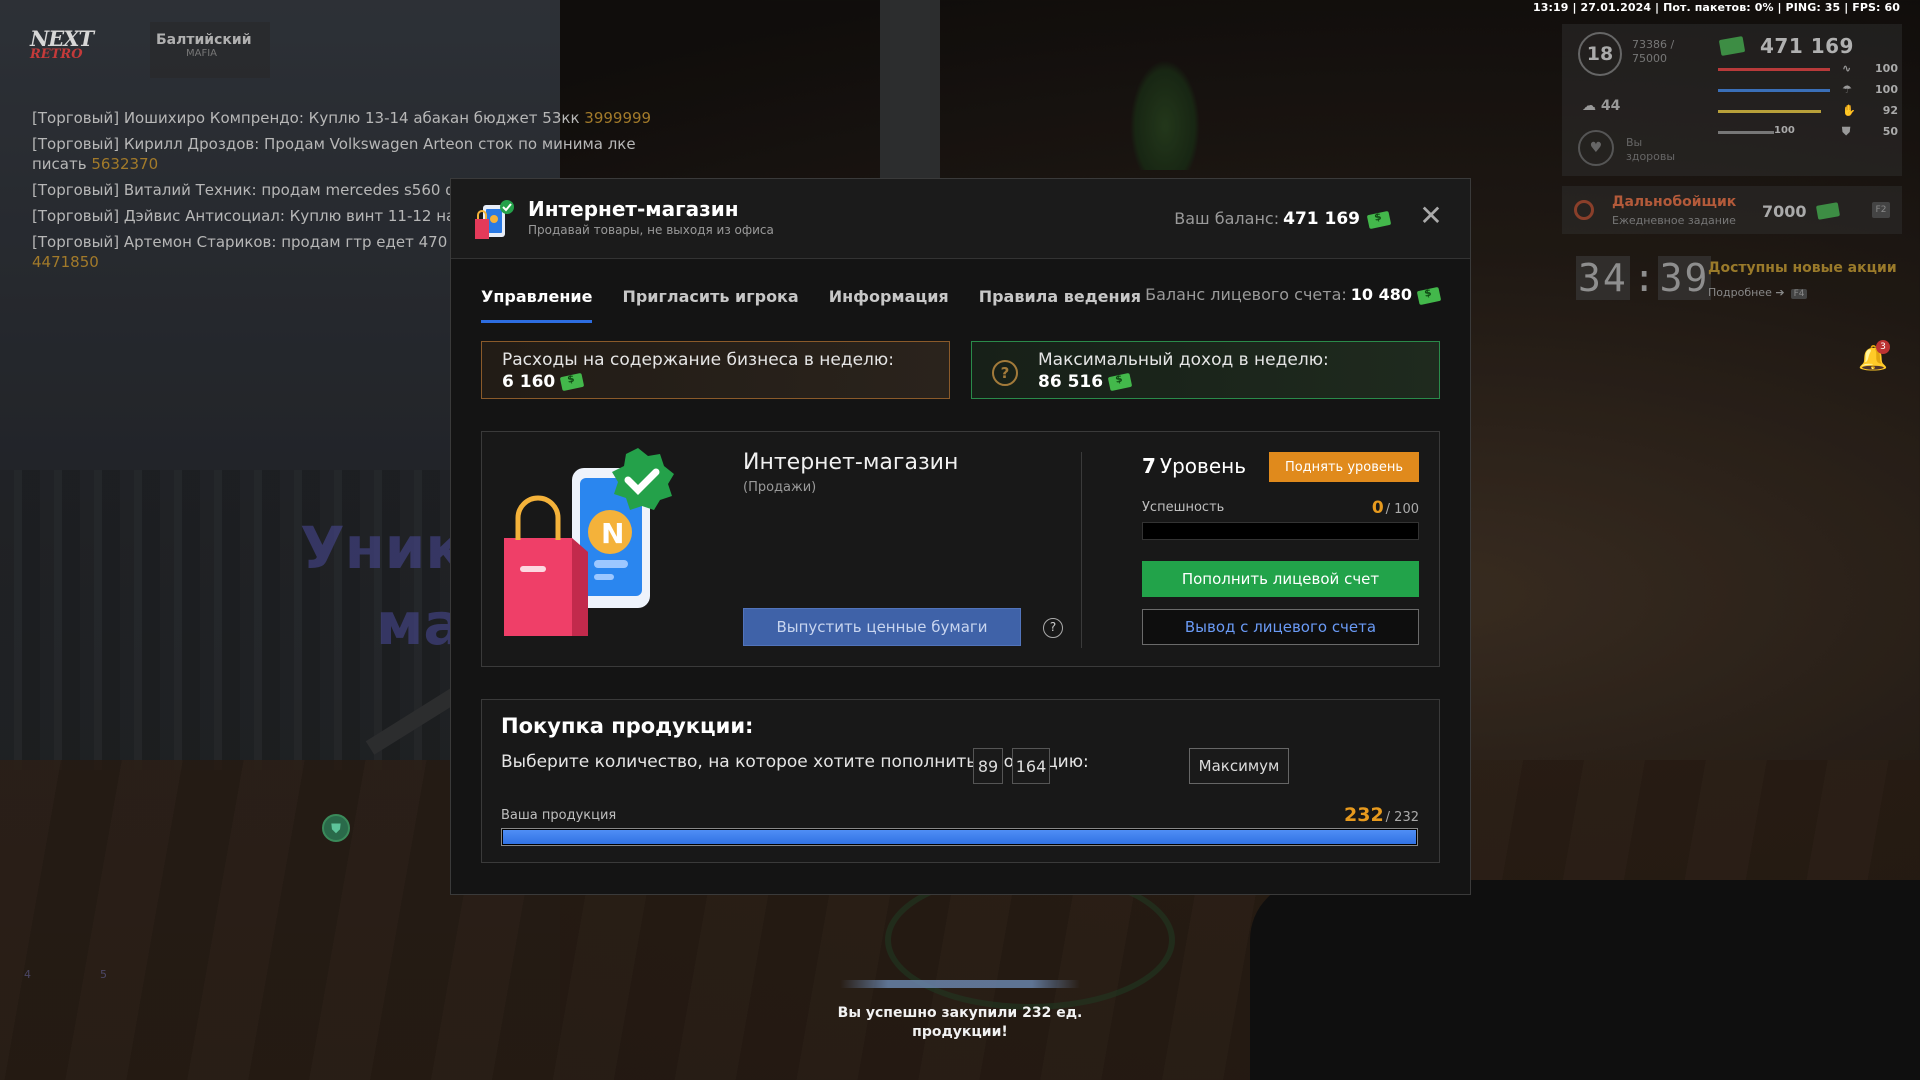  Describe the element at coordinates (1650, 150) in the screenshot. I see `health-status: Вы здоровы` at that location.